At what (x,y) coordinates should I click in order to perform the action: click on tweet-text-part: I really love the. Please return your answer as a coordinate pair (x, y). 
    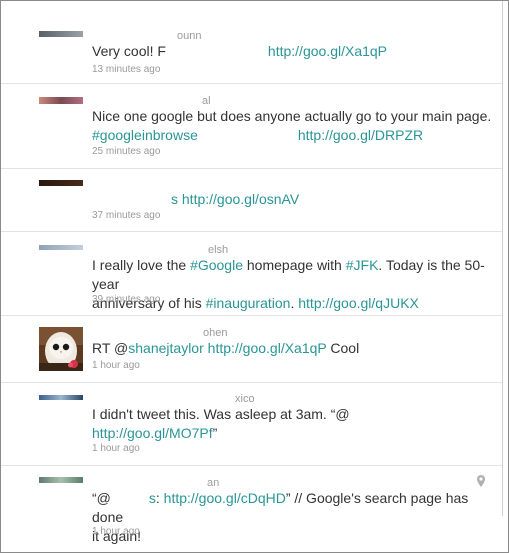
    Looking at the image, I should click on (141, 265).